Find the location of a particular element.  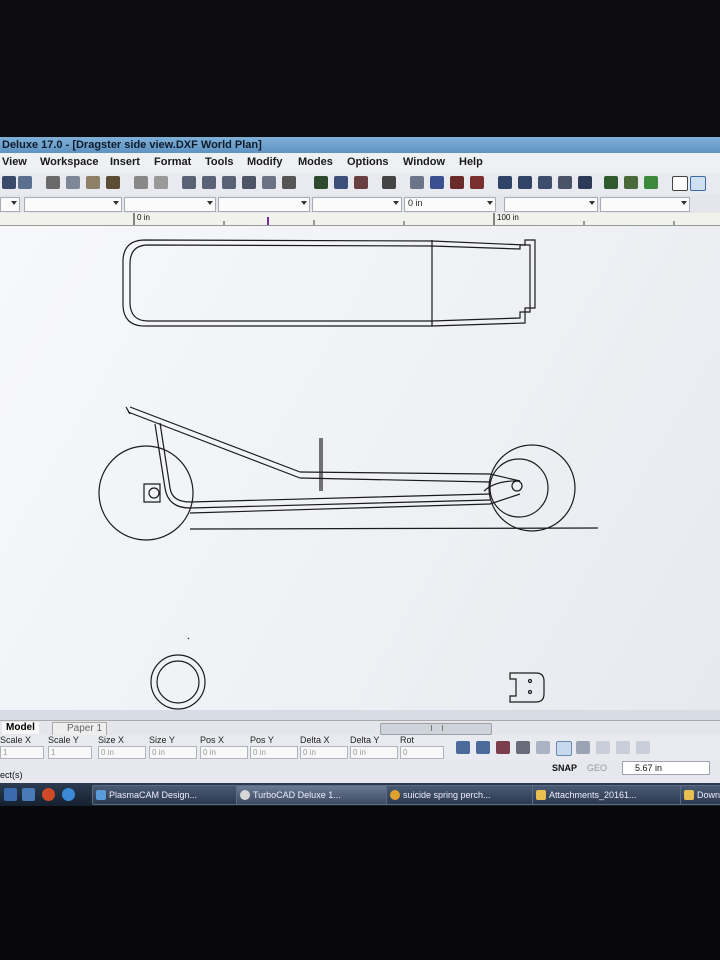

lights-icon is located at coordinates (631, 182).